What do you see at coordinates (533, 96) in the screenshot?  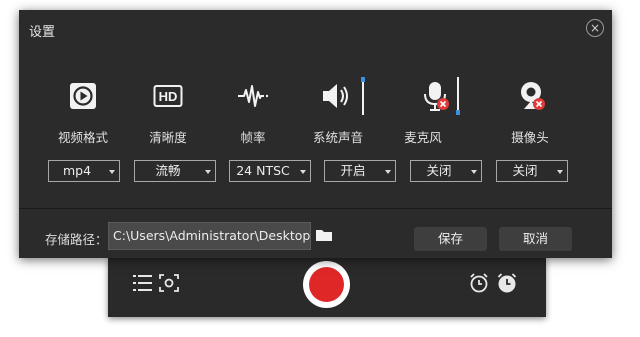 I see `webcam-off-icon` at bounding box center [533, 96].